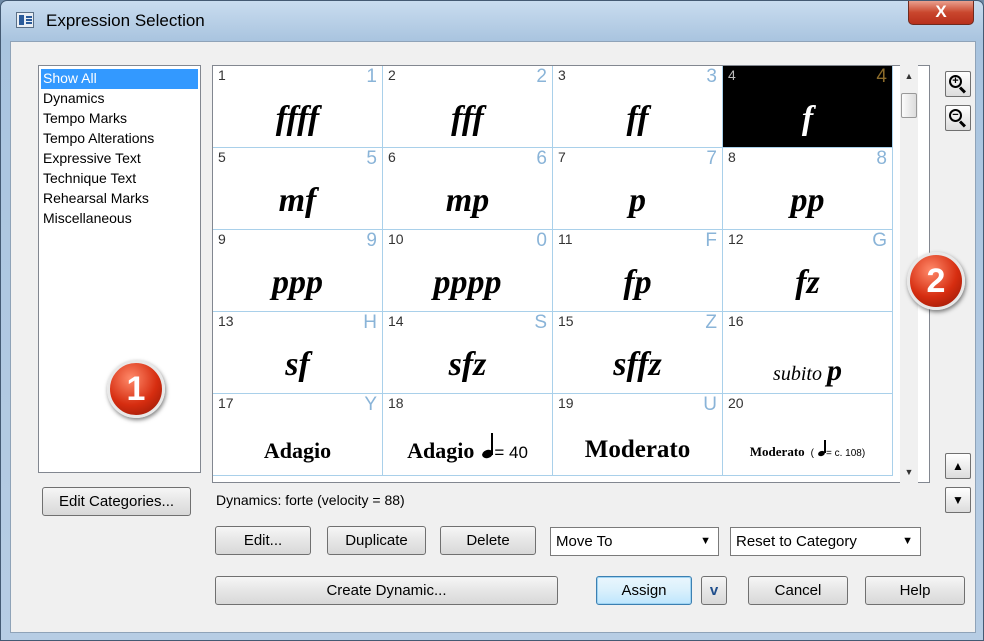  Describe the element at coordinates (711, 158) in the screenshot. I see `cell-shortcut-key: 7` at that location.